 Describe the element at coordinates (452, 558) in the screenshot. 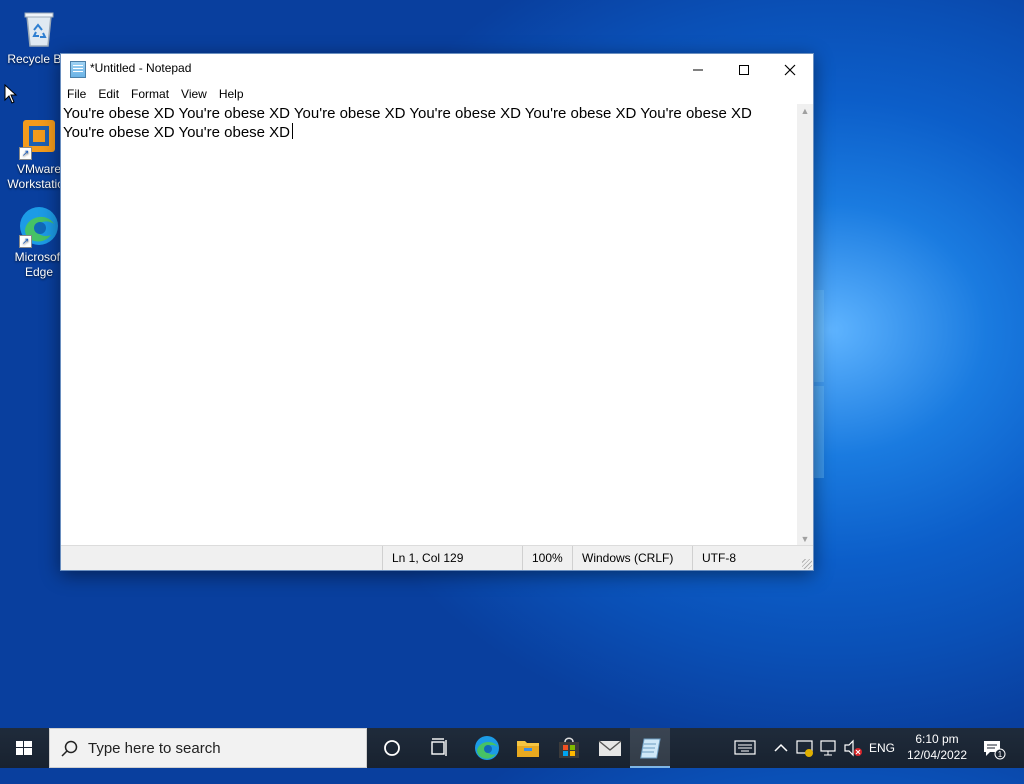

I see `status-cursor-position: Ln 1, Col 129` at that location.